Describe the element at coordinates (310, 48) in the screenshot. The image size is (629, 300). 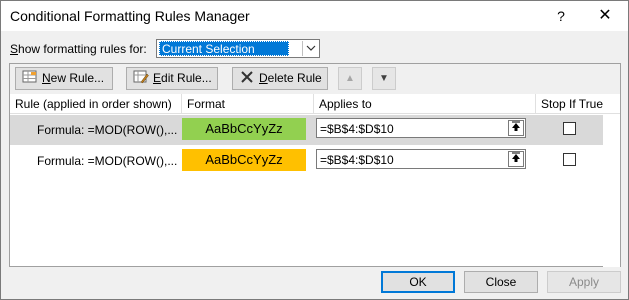
I see `chevron-down-icon` at that location.